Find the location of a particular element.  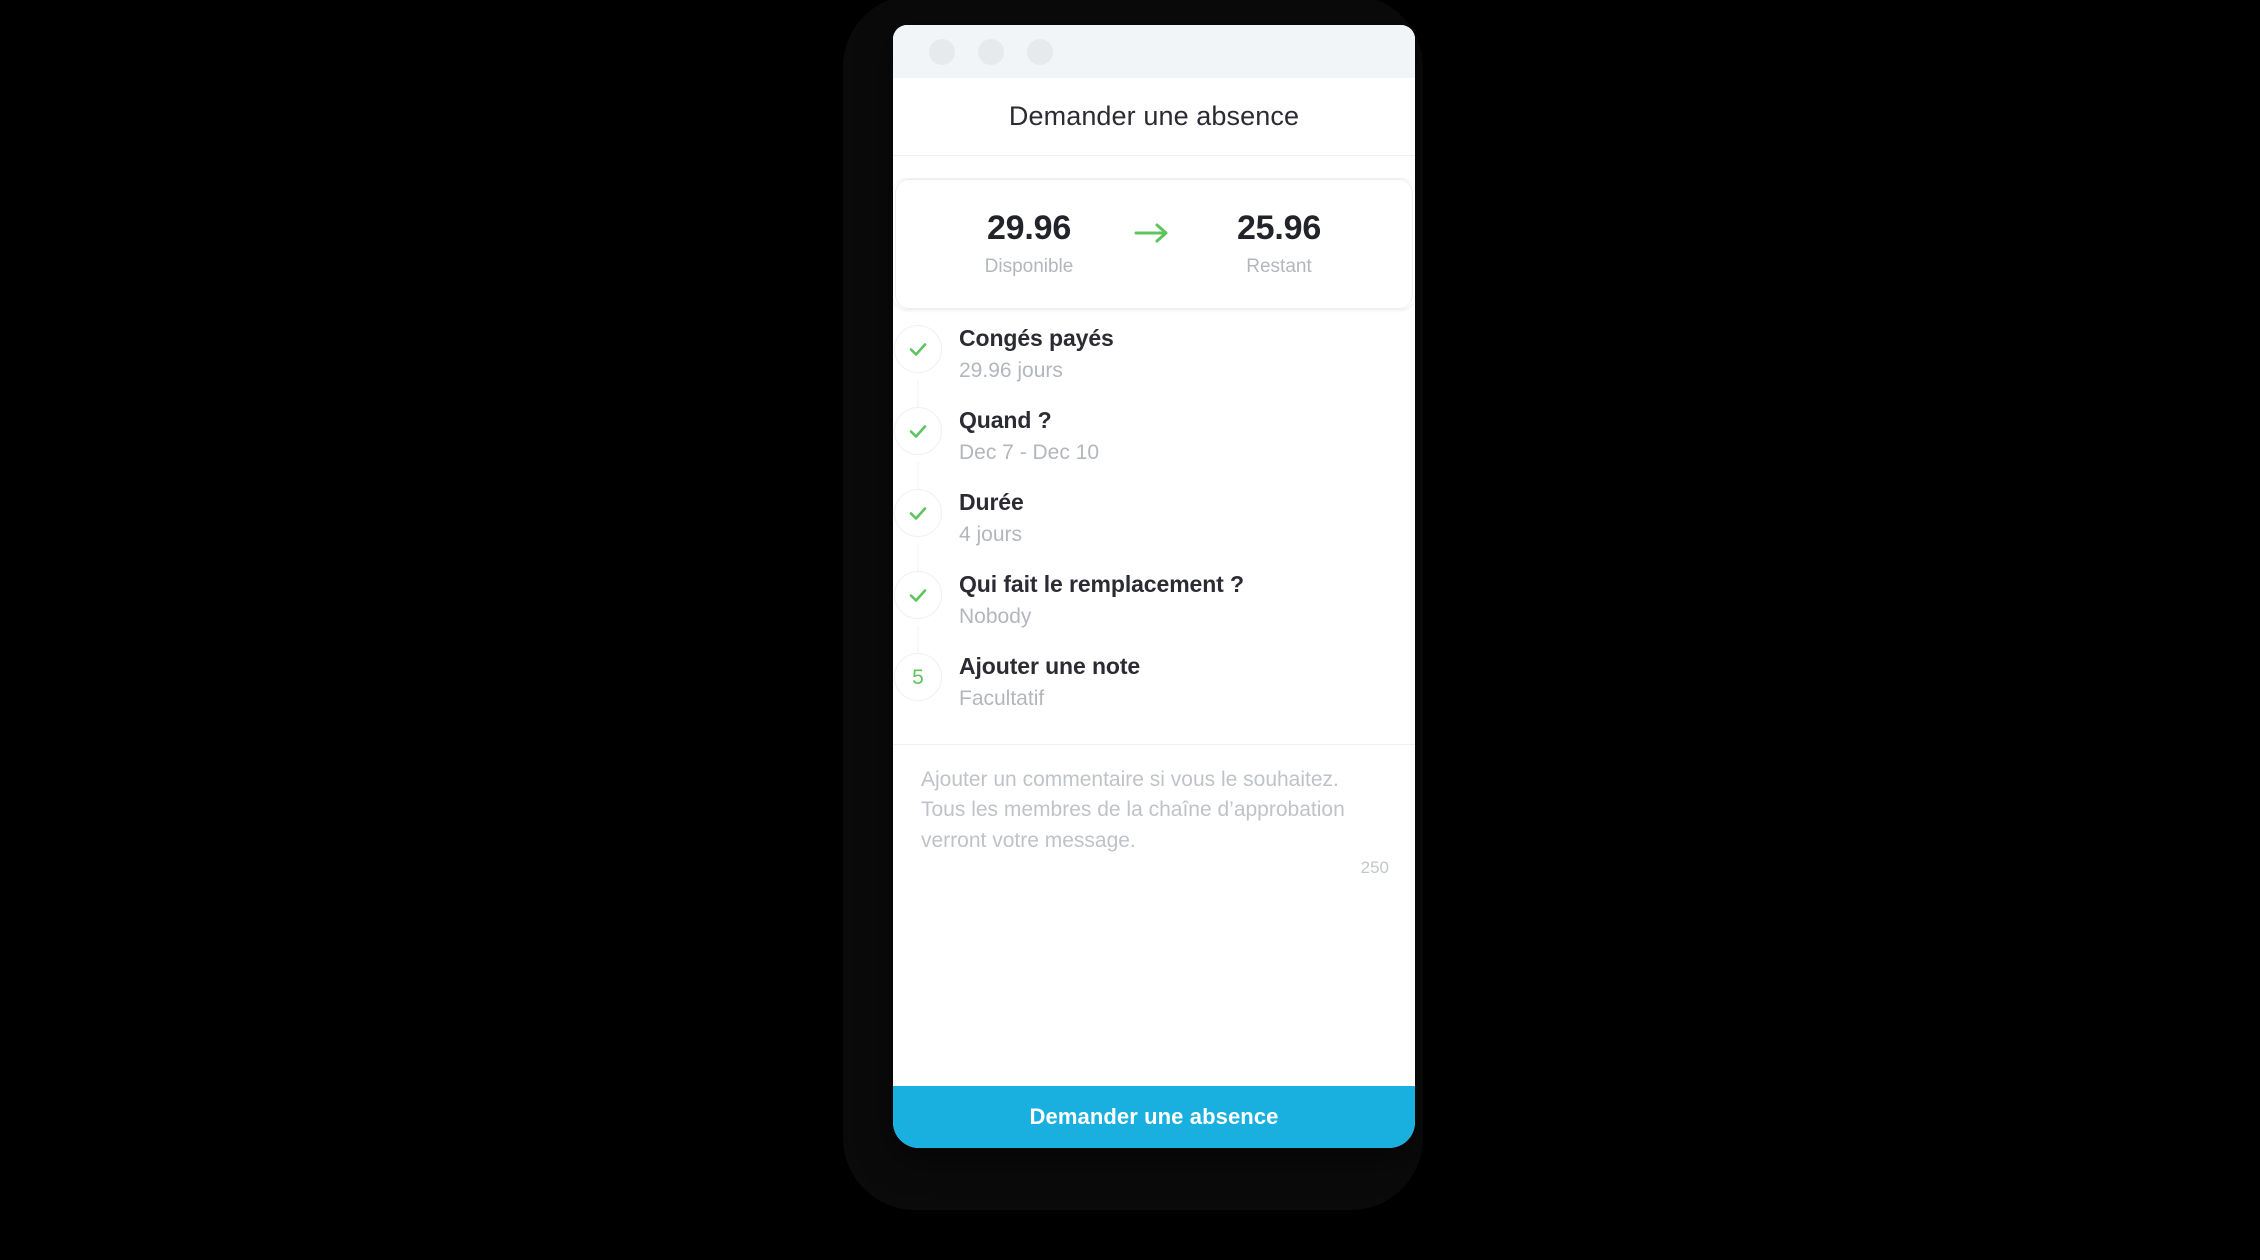

step-subtitle: 4 jours is located at coordinates (991, 534).